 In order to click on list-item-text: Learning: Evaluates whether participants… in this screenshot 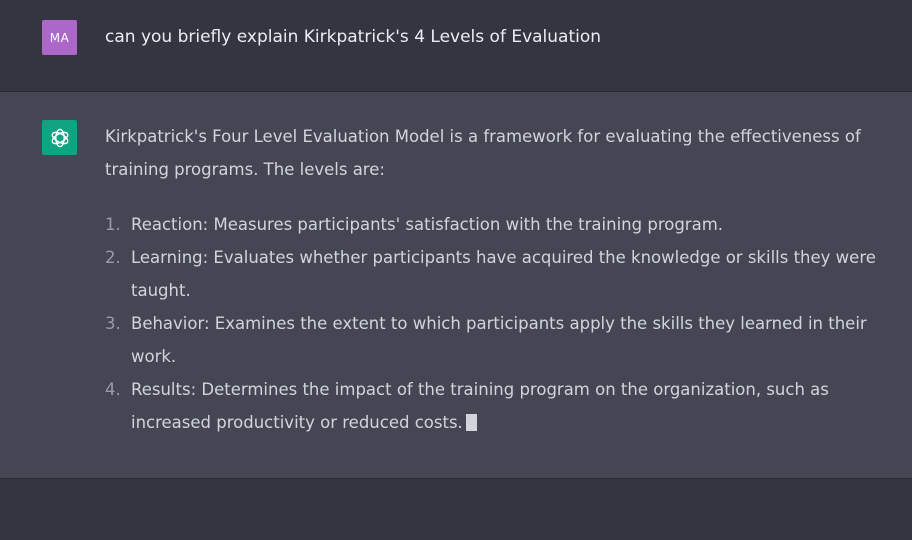, I will do `click(503, 274)`.